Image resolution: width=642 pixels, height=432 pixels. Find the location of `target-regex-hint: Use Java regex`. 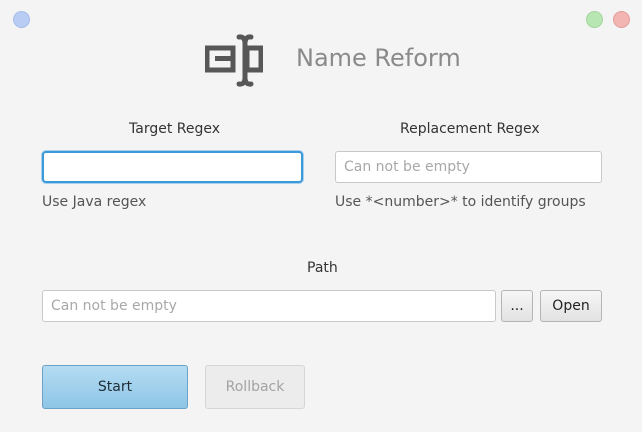

target-regex-hint: Use Java regex is located at coordinates (94, 202).